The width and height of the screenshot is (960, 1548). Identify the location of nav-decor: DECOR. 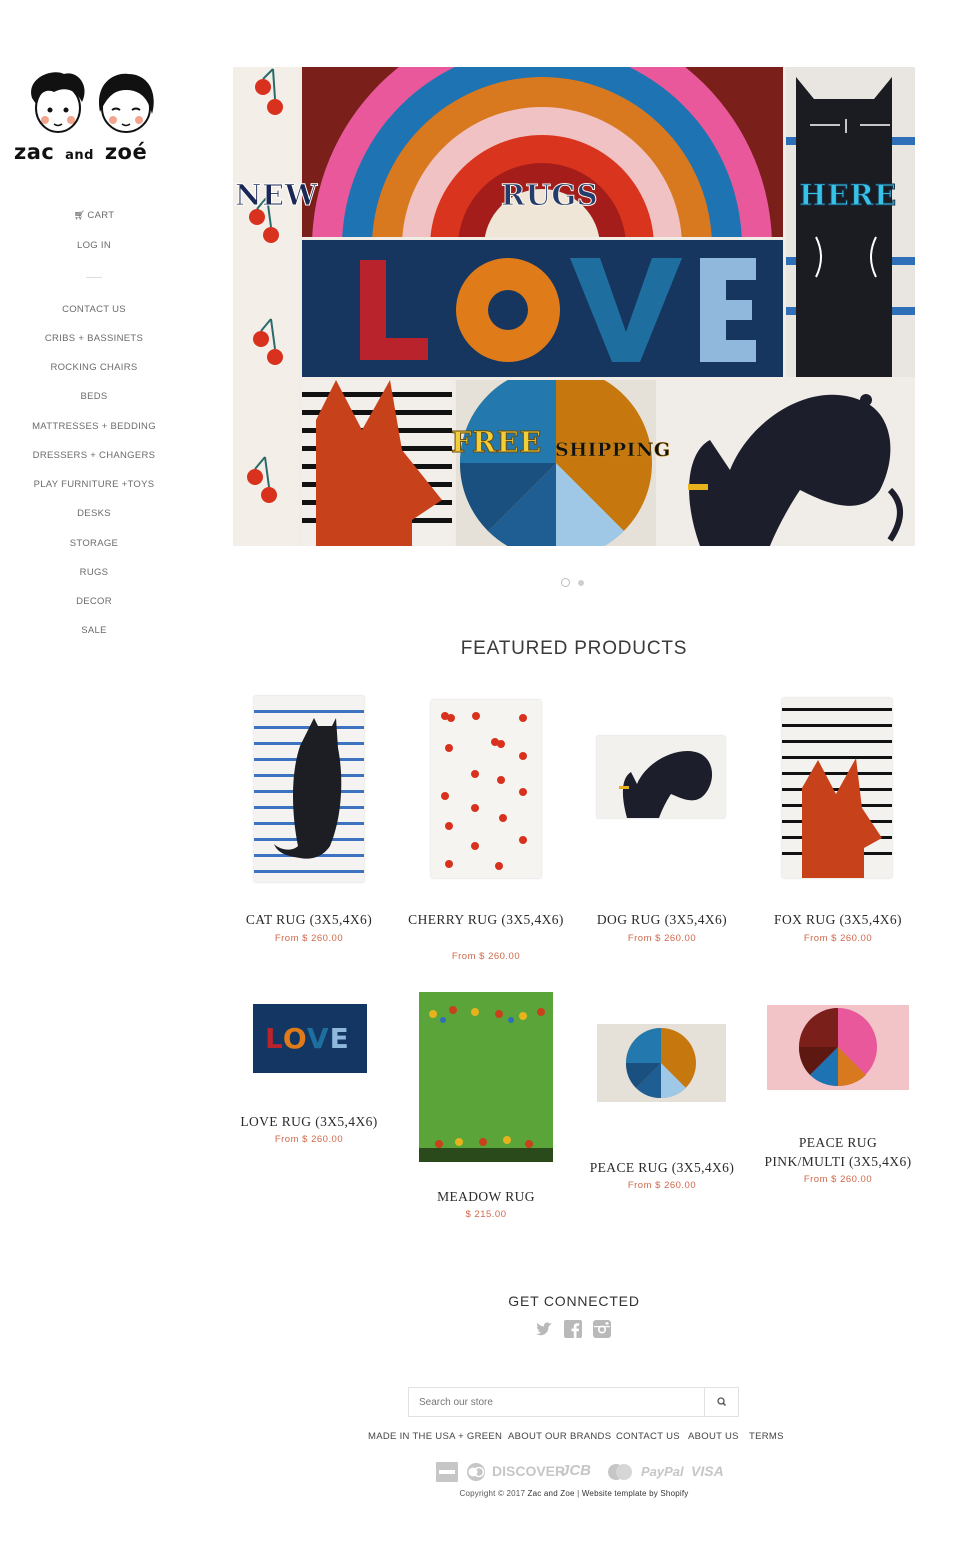
(94, 601).